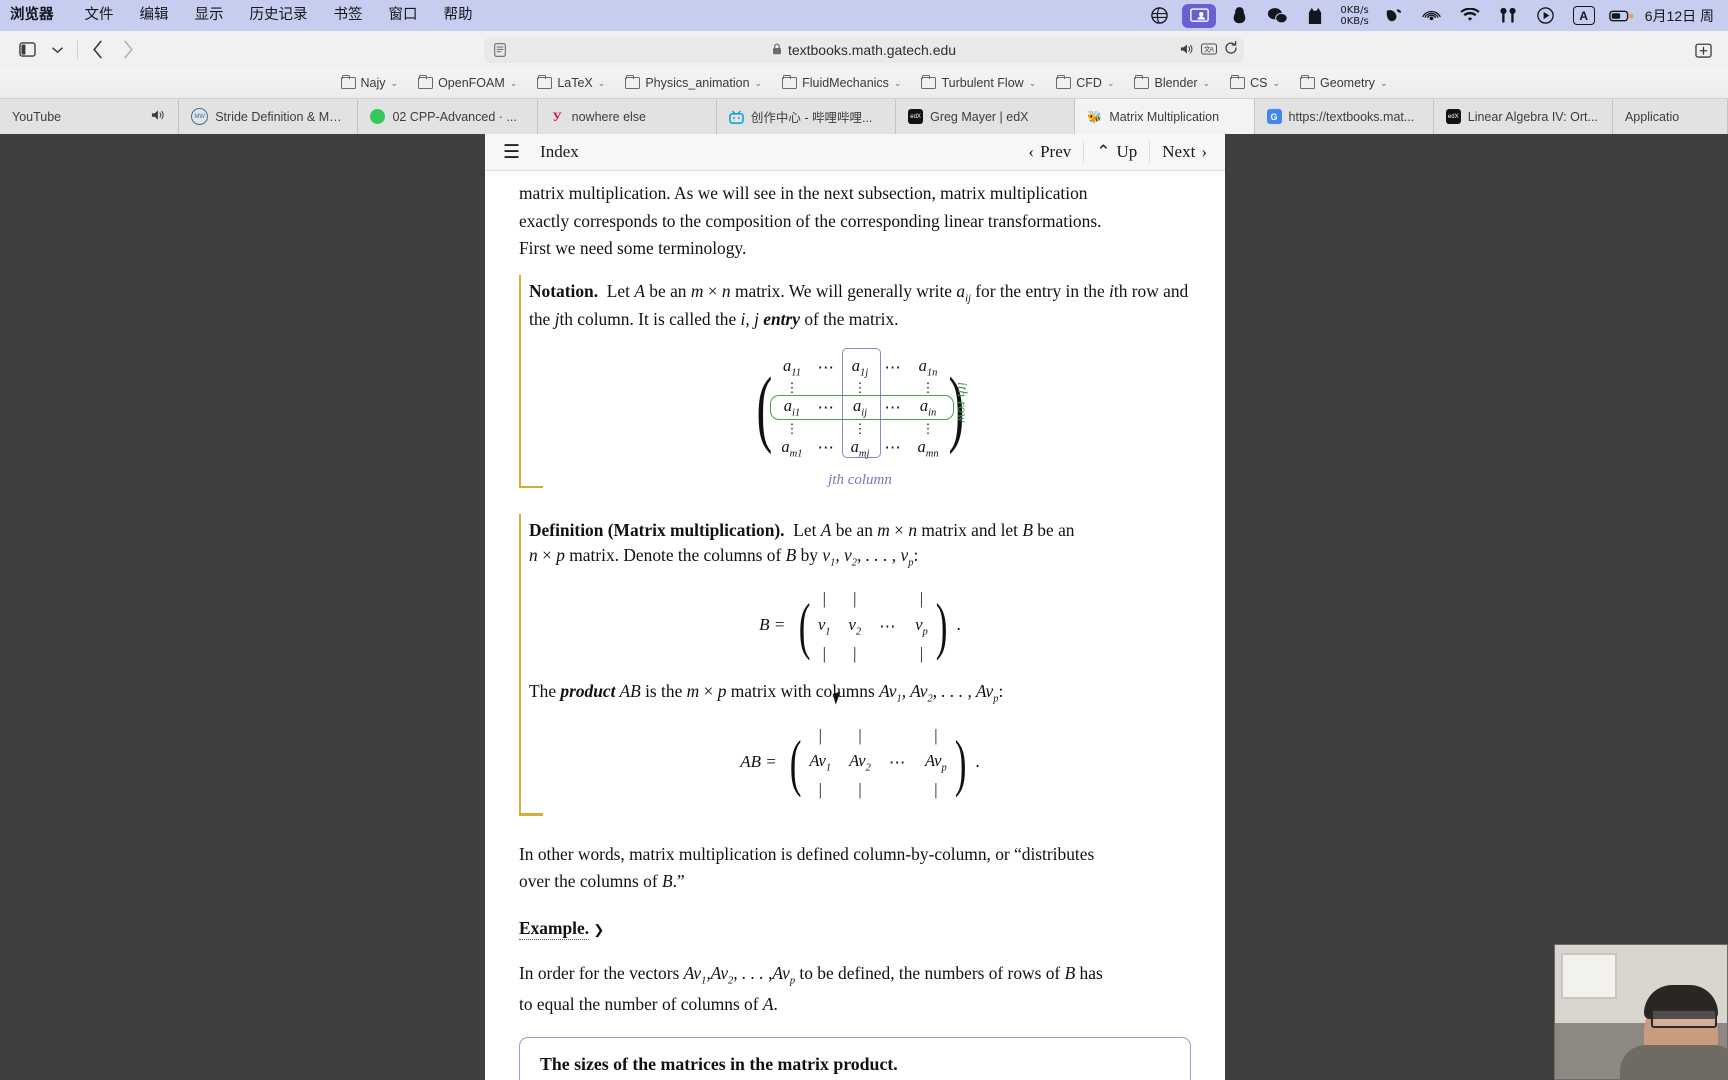 This screenshot has height=1080, width=1728. I want to click on def-text-e: matrix. Denote the columns of, so click(675, 554).